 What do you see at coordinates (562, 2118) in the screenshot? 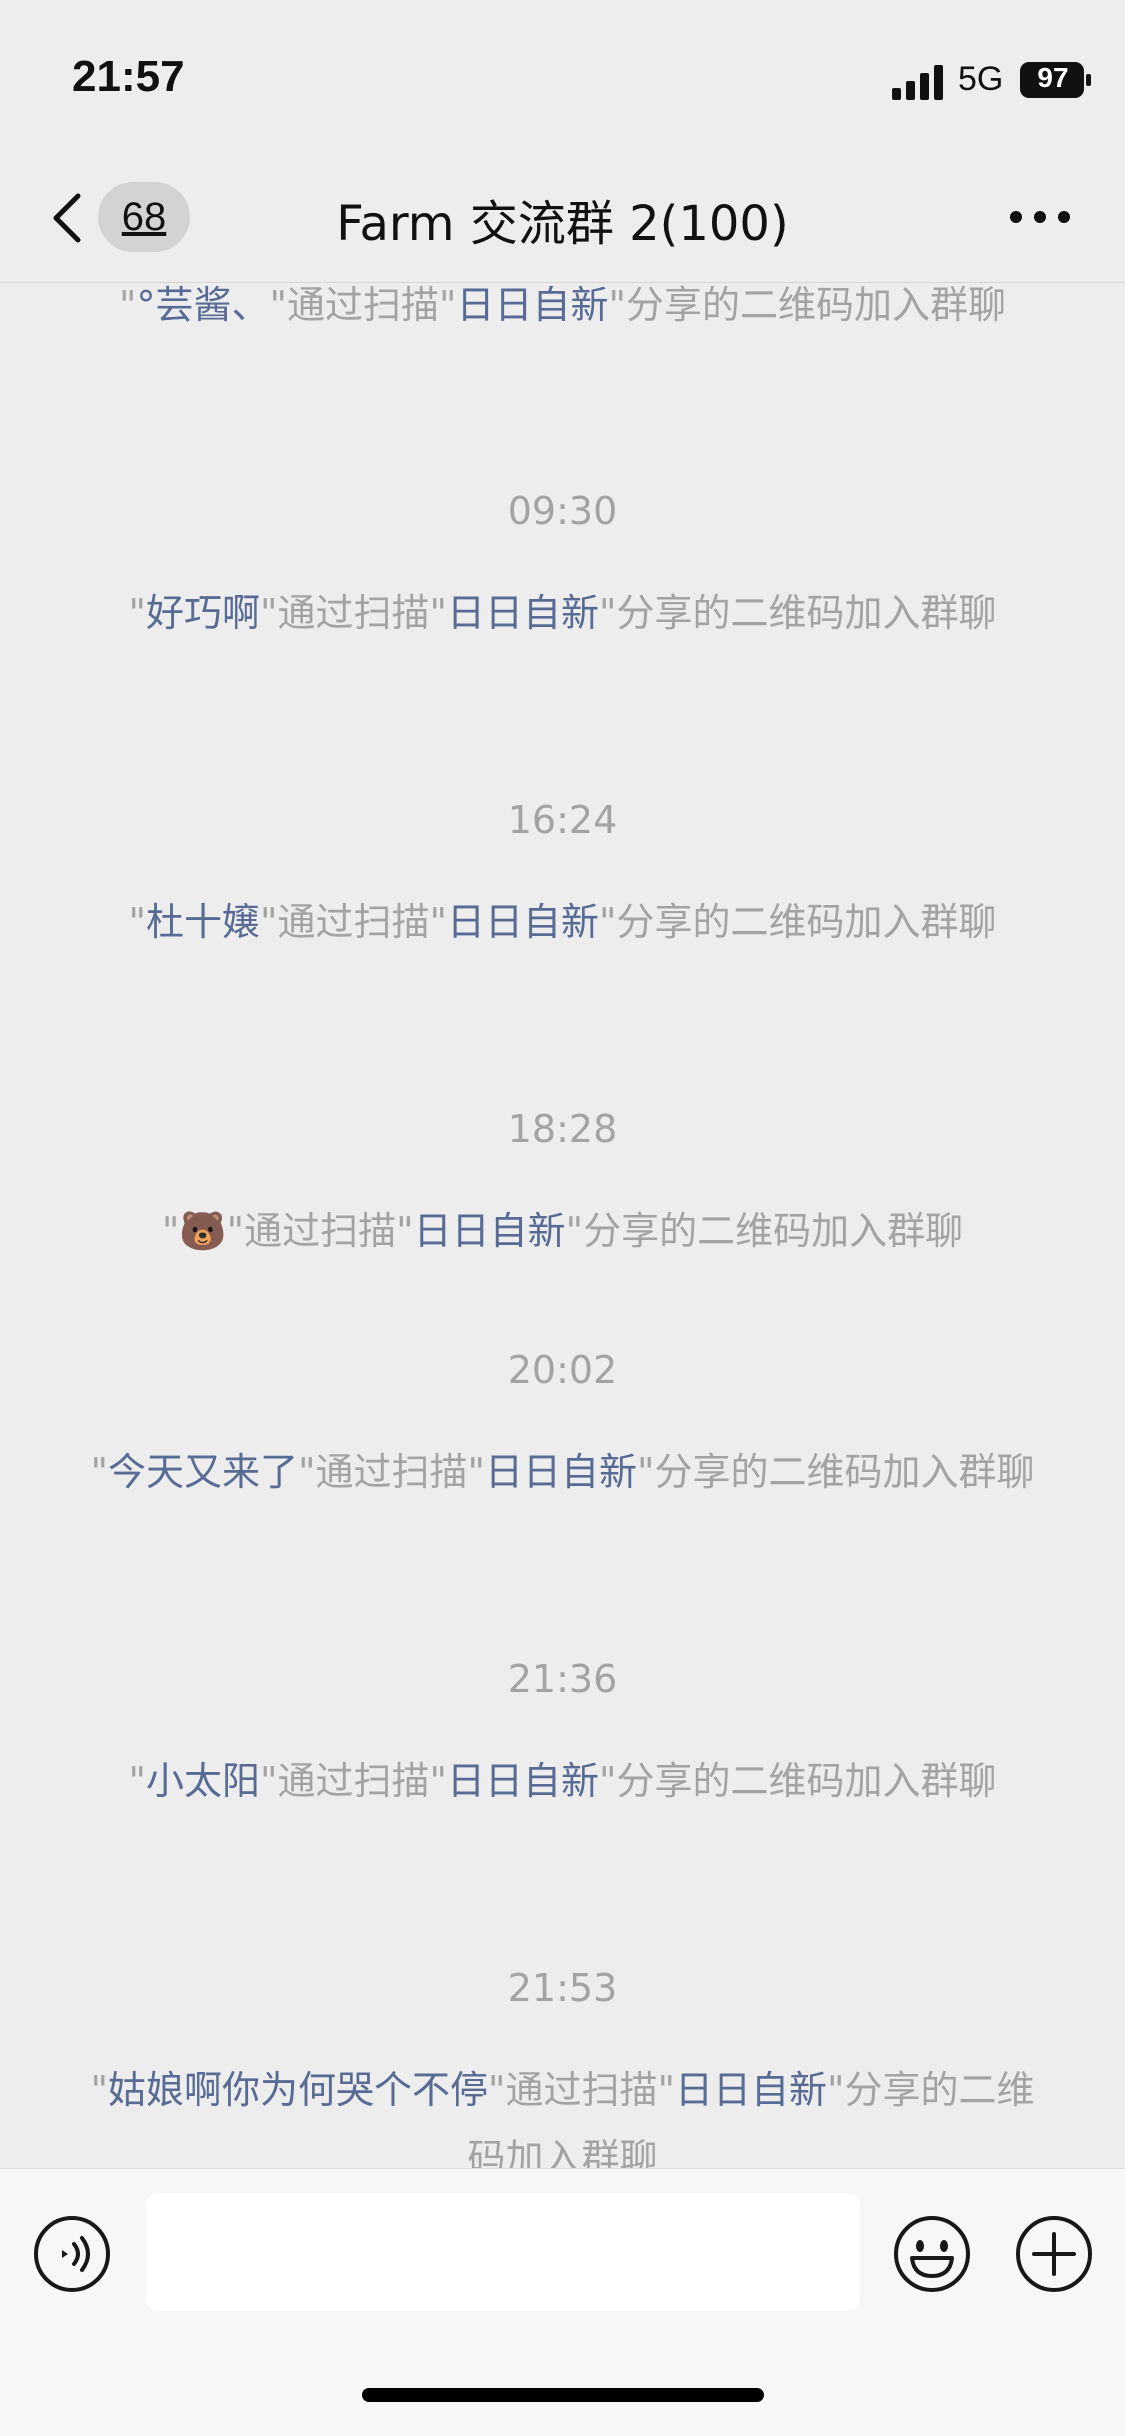
I see `system-message: "姑娘啊你为何哭个不停"通过扫描"日日自新"分享的二维码加入群聊` at bounding box center [562, 2118].